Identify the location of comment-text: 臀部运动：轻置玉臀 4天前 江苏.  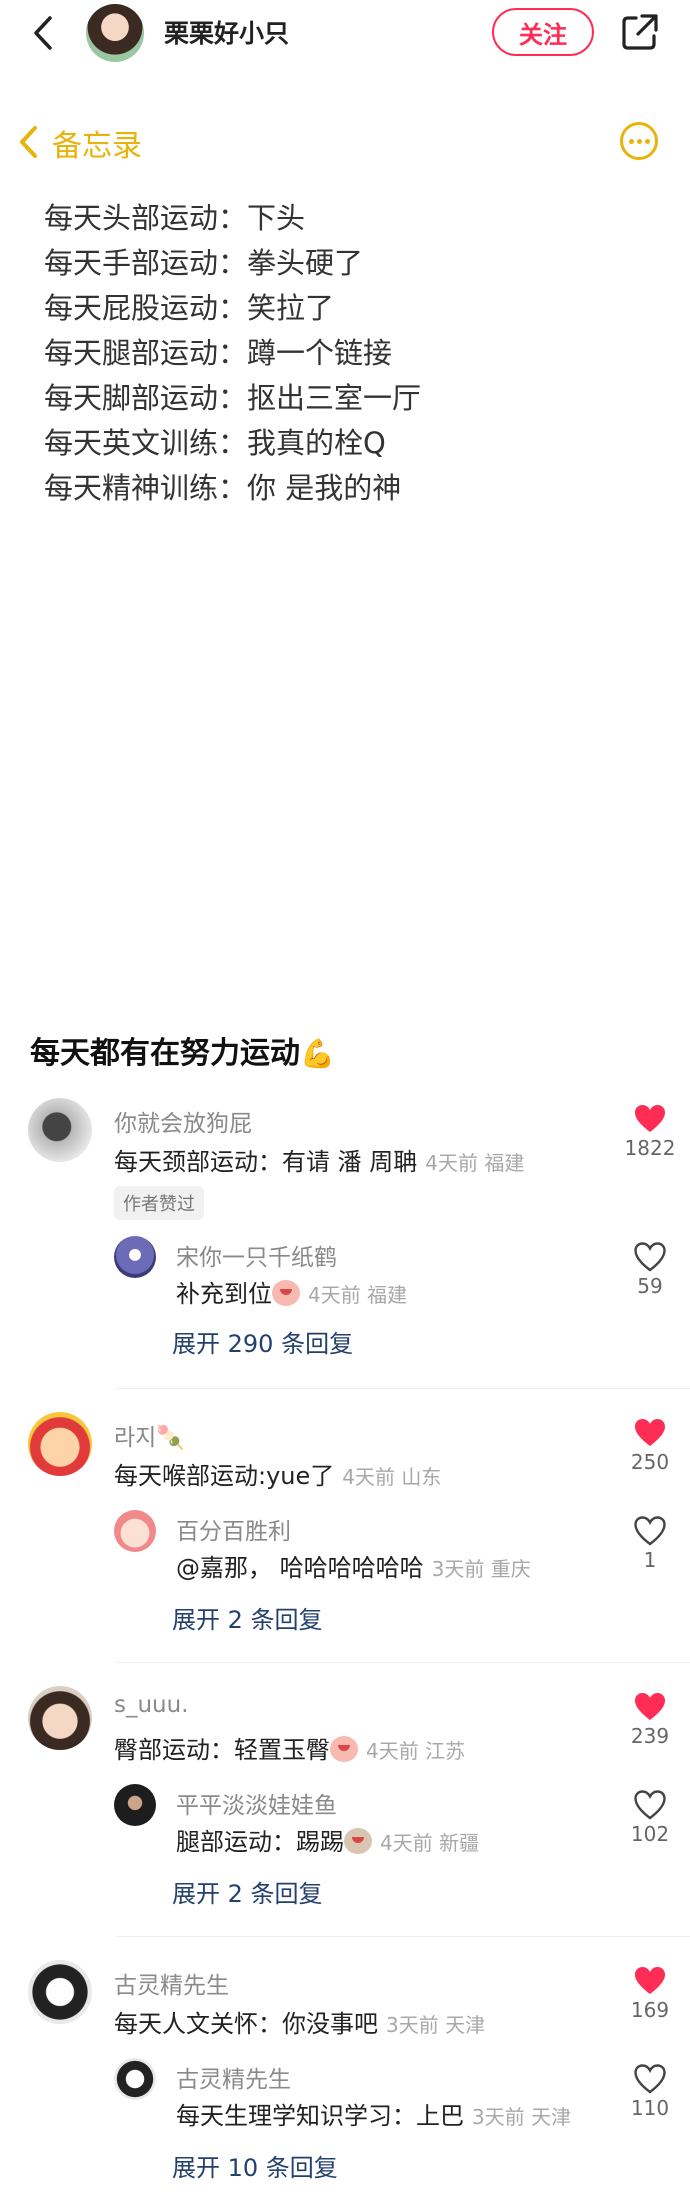
(289, 1747).